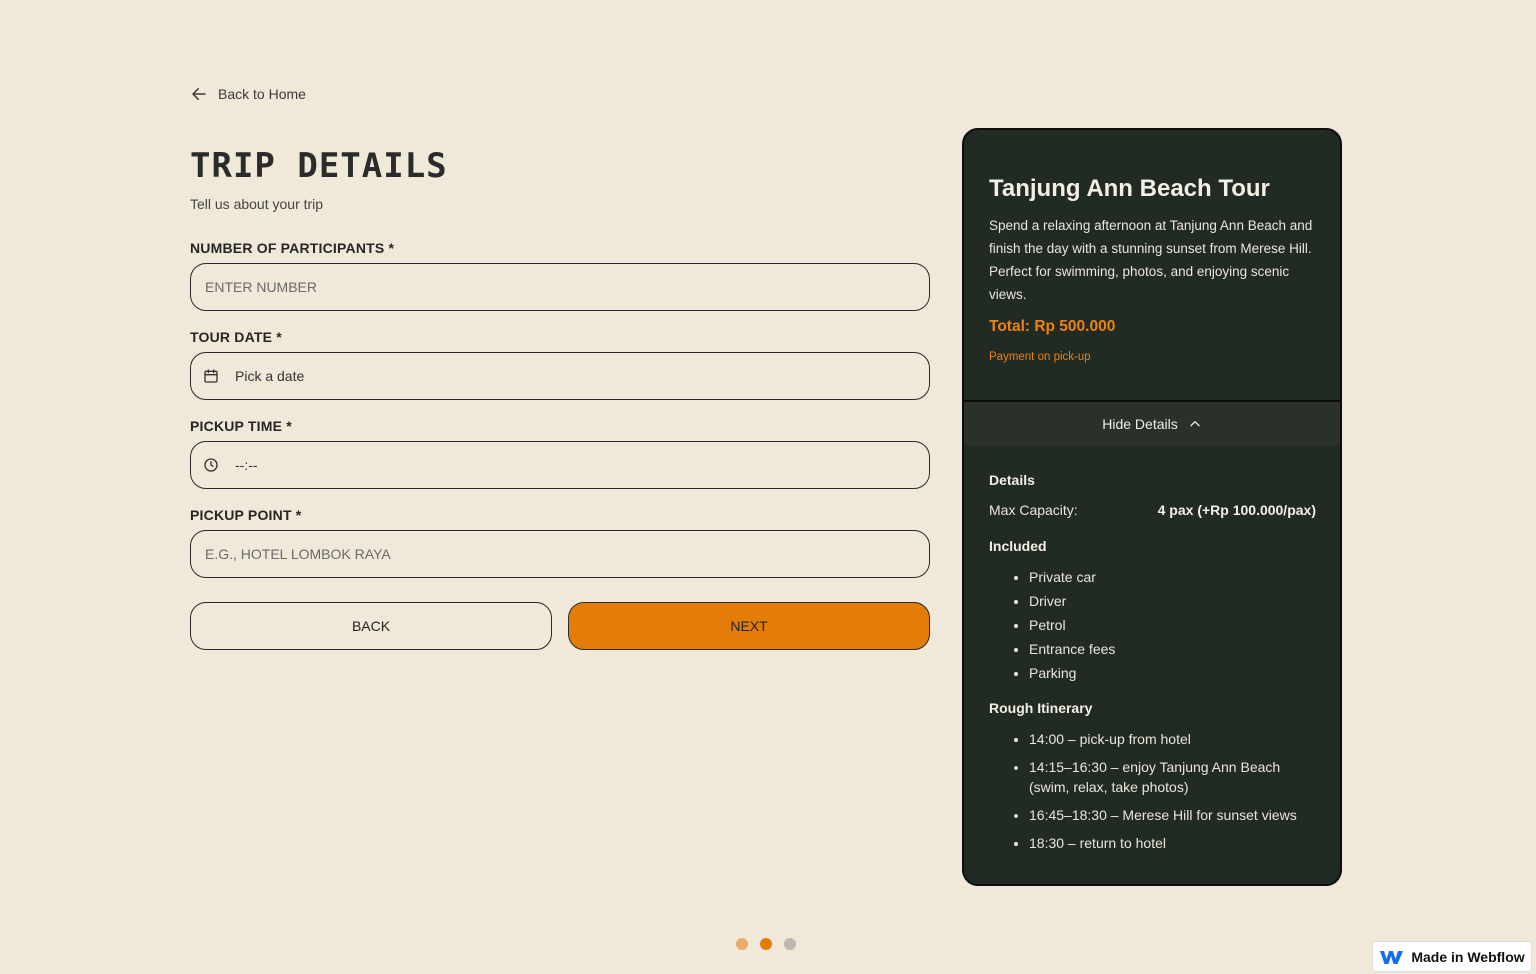 The image size is (1536, 974). Describe the element at coordinates (1236, 510) in the screenshot. I see `max-capacity-value: 4 pax (+Rp 100.000/pax)` at that location.